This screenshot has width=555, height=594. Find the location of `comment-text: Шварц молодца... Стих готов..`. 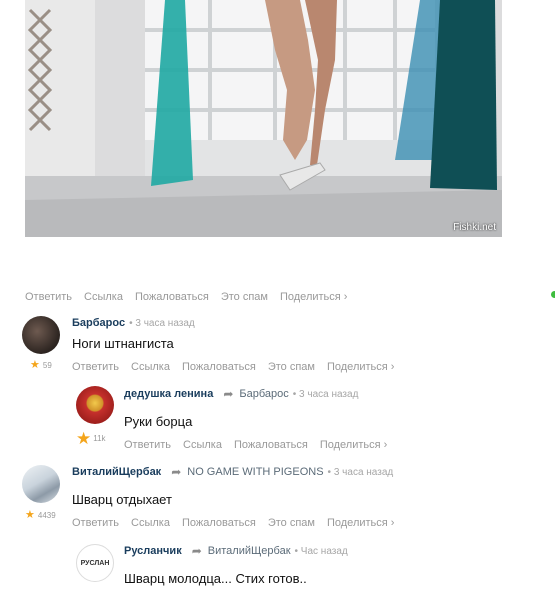

comment-text: Шварц молодца... Стих готов.. is located at coordinates (215, 578).